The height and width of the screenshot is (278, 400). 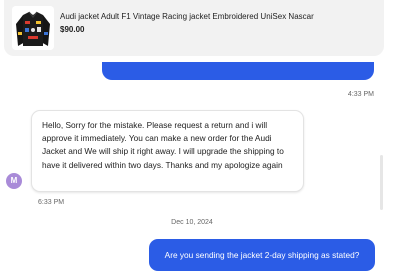 What do you see at coordinates (72, 29) in the screenshot?
I see `product-price: $90.00` at bounding box center [72, 29].